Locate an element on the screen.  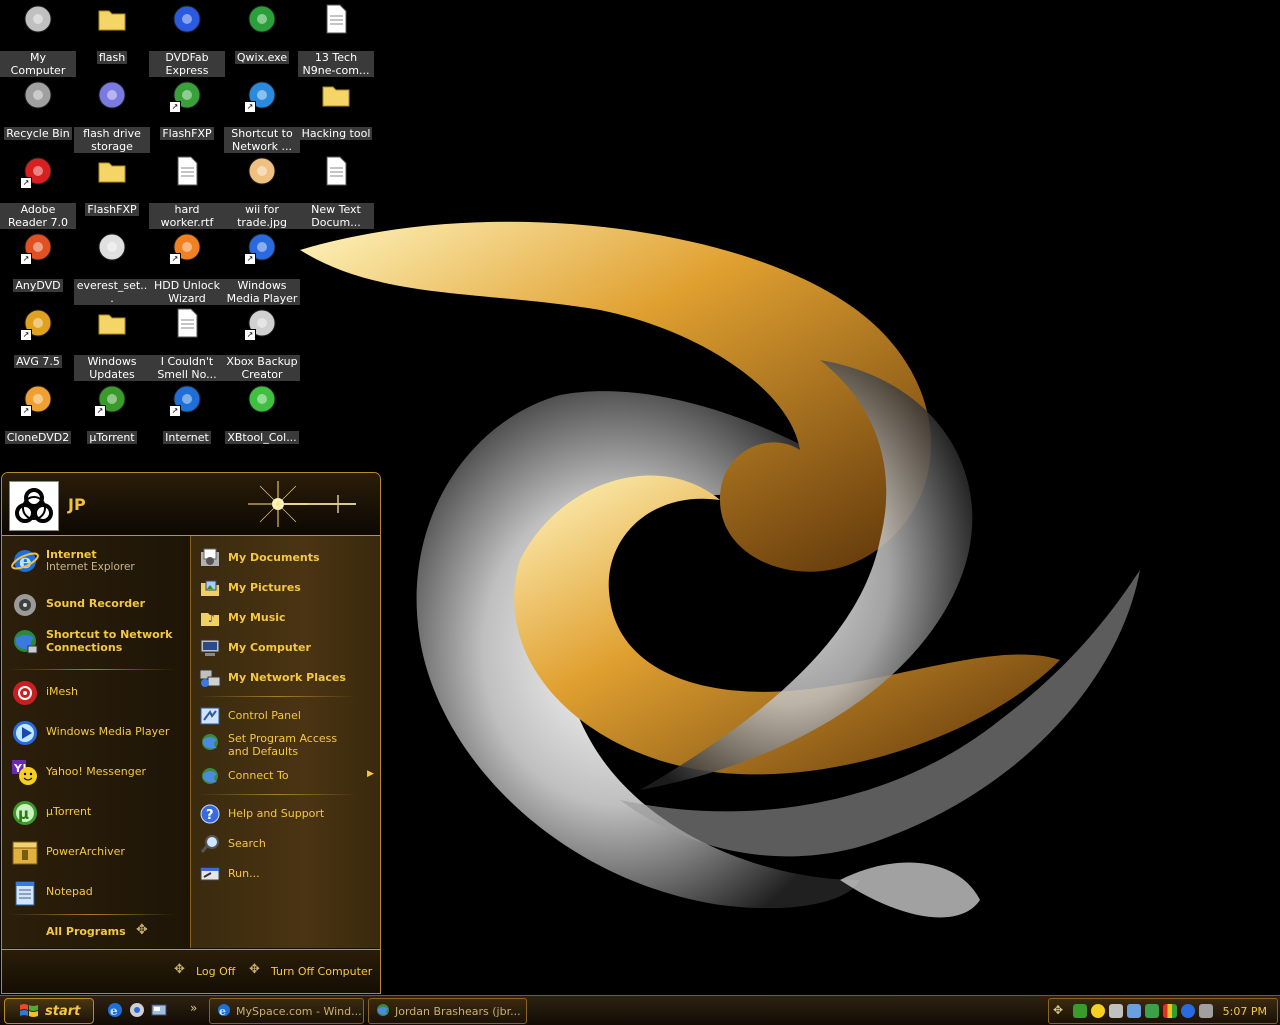
desktop-icon: ↗ Windows Media Player is located at coordinates (262, 267).